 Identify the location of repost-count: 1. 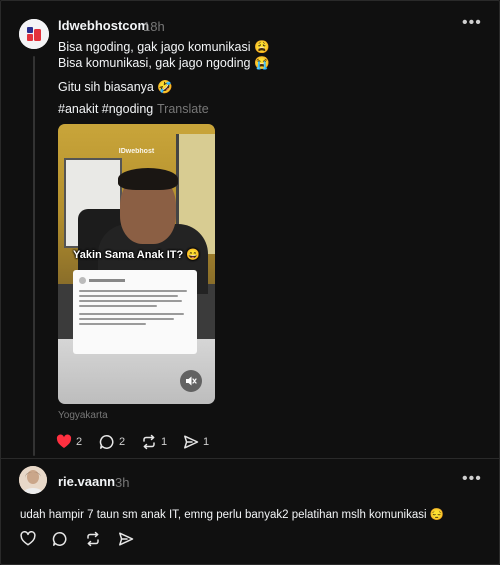
(164, 442).